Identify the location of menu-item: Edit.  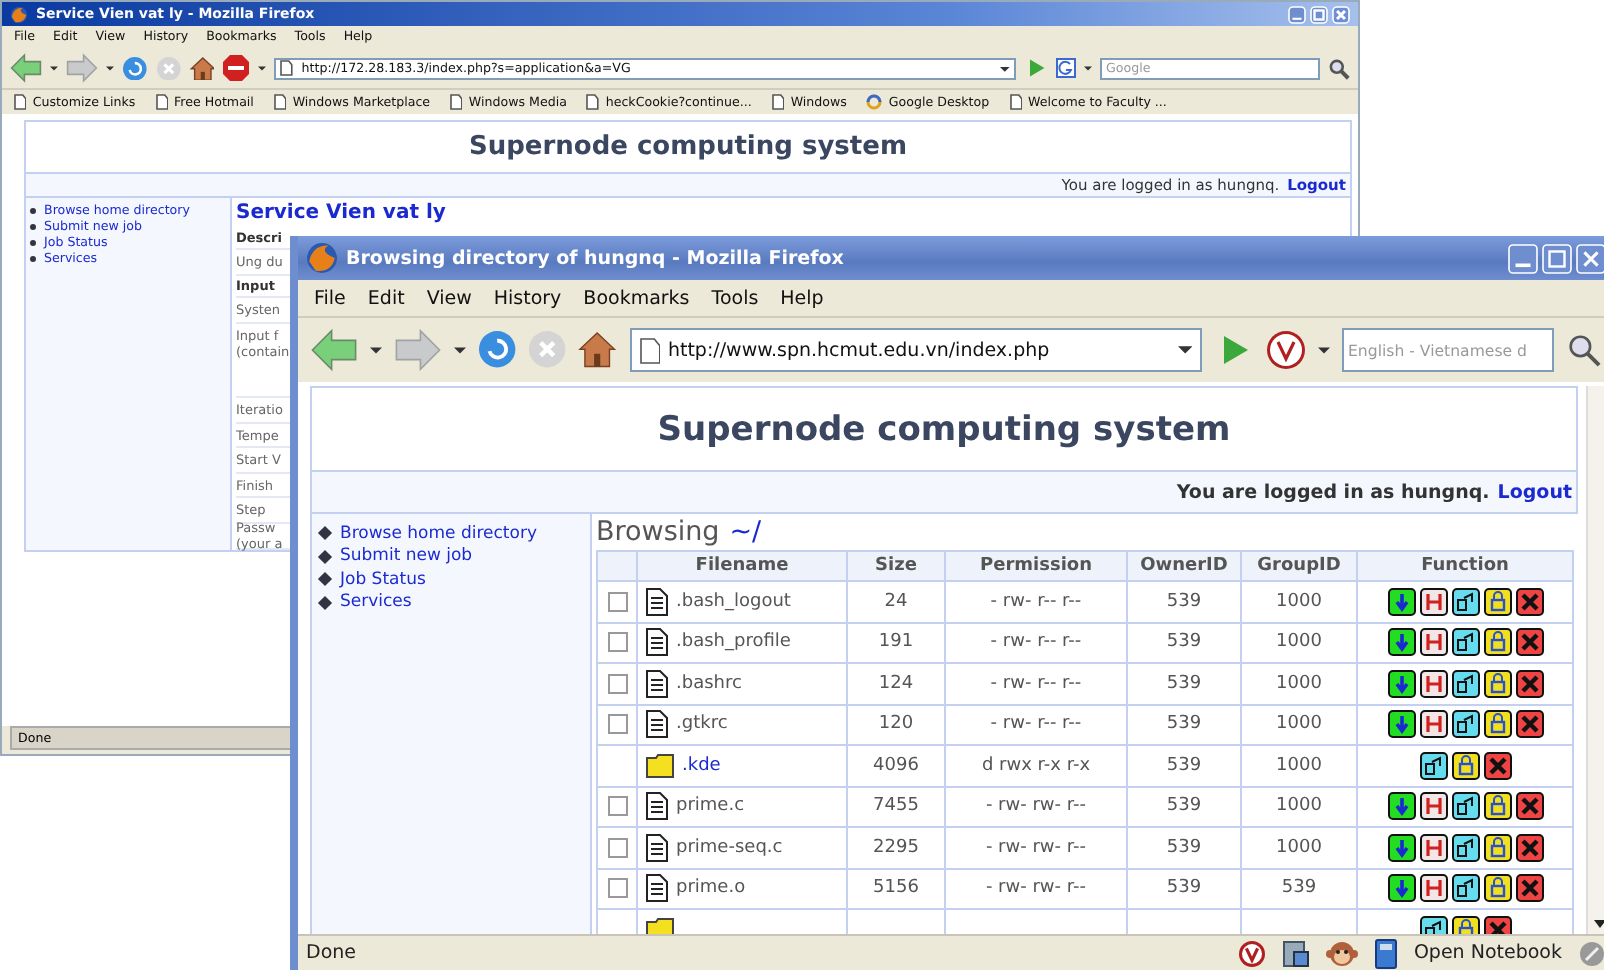
(385, 298).